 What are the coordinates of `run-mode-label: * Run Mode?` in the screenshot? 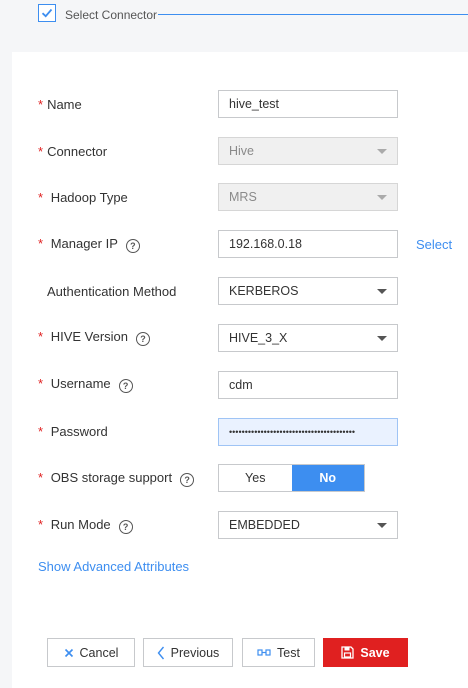 It's located at (85, 525).